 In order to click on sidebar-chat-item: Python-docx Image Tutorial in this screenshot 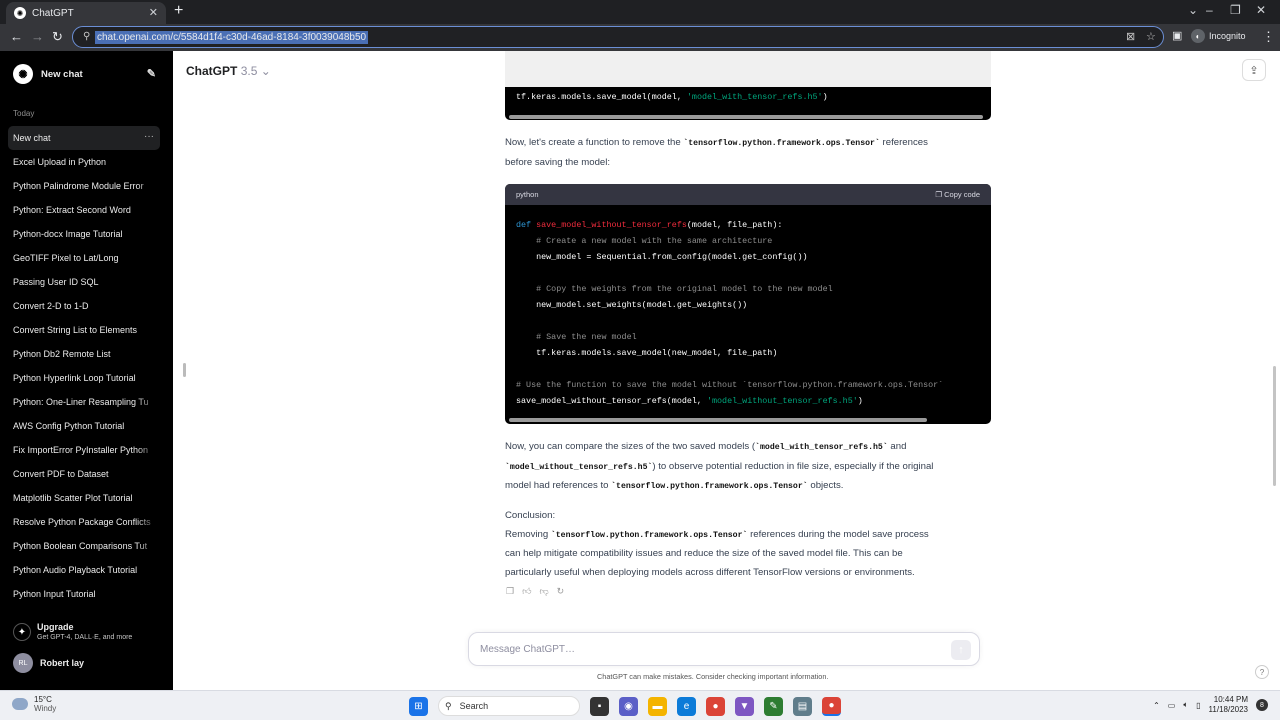, I will do `click(84, 234)`.